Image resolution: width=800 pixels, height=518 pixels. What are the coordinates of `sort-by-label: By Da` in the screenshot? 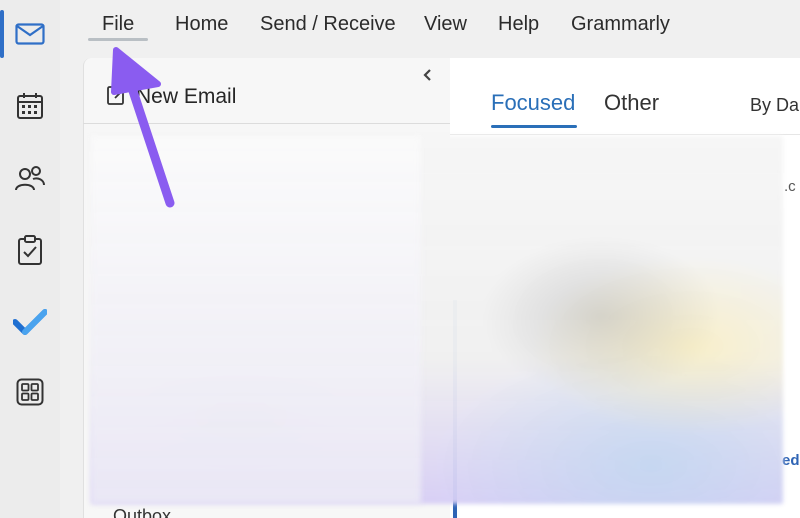 It's located at (774, 105).